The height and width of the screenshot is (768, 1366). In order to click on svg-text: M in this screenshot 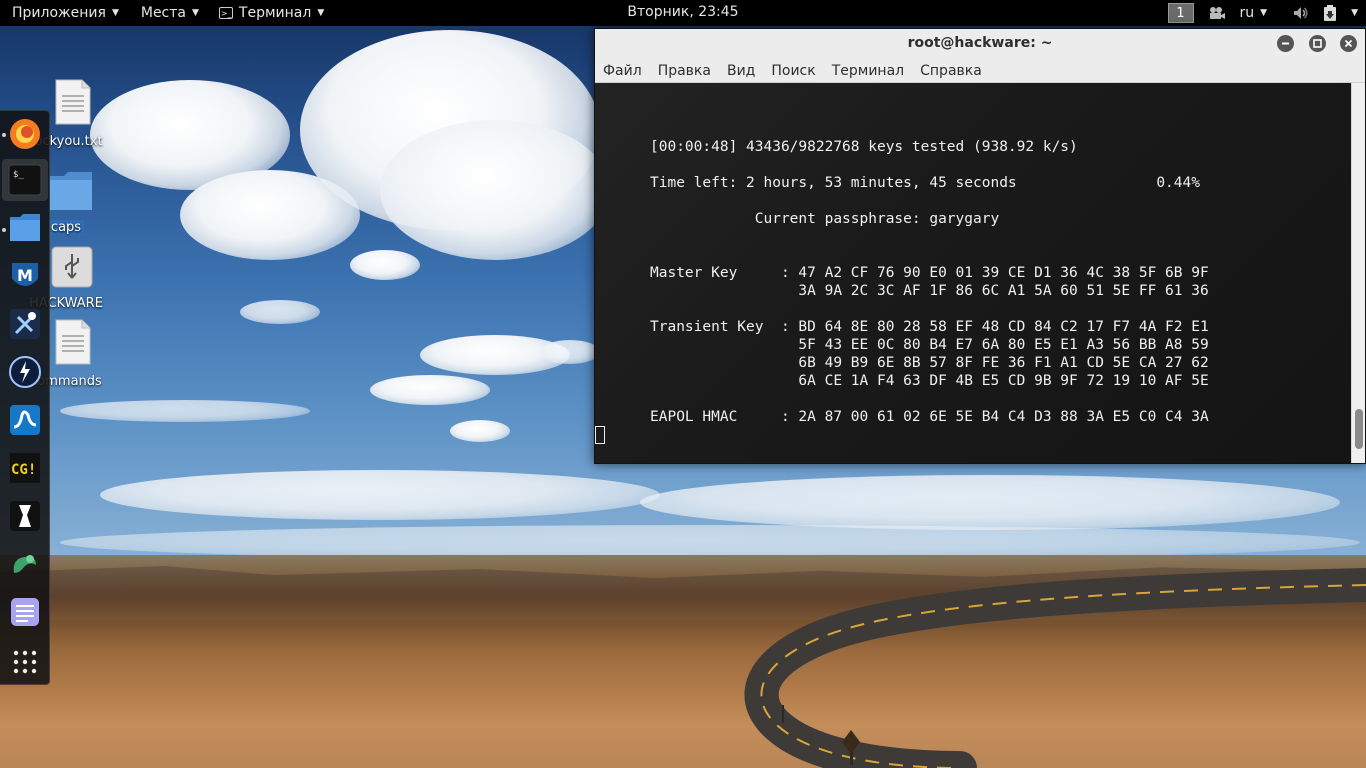, I will do `click(25, 275)`.